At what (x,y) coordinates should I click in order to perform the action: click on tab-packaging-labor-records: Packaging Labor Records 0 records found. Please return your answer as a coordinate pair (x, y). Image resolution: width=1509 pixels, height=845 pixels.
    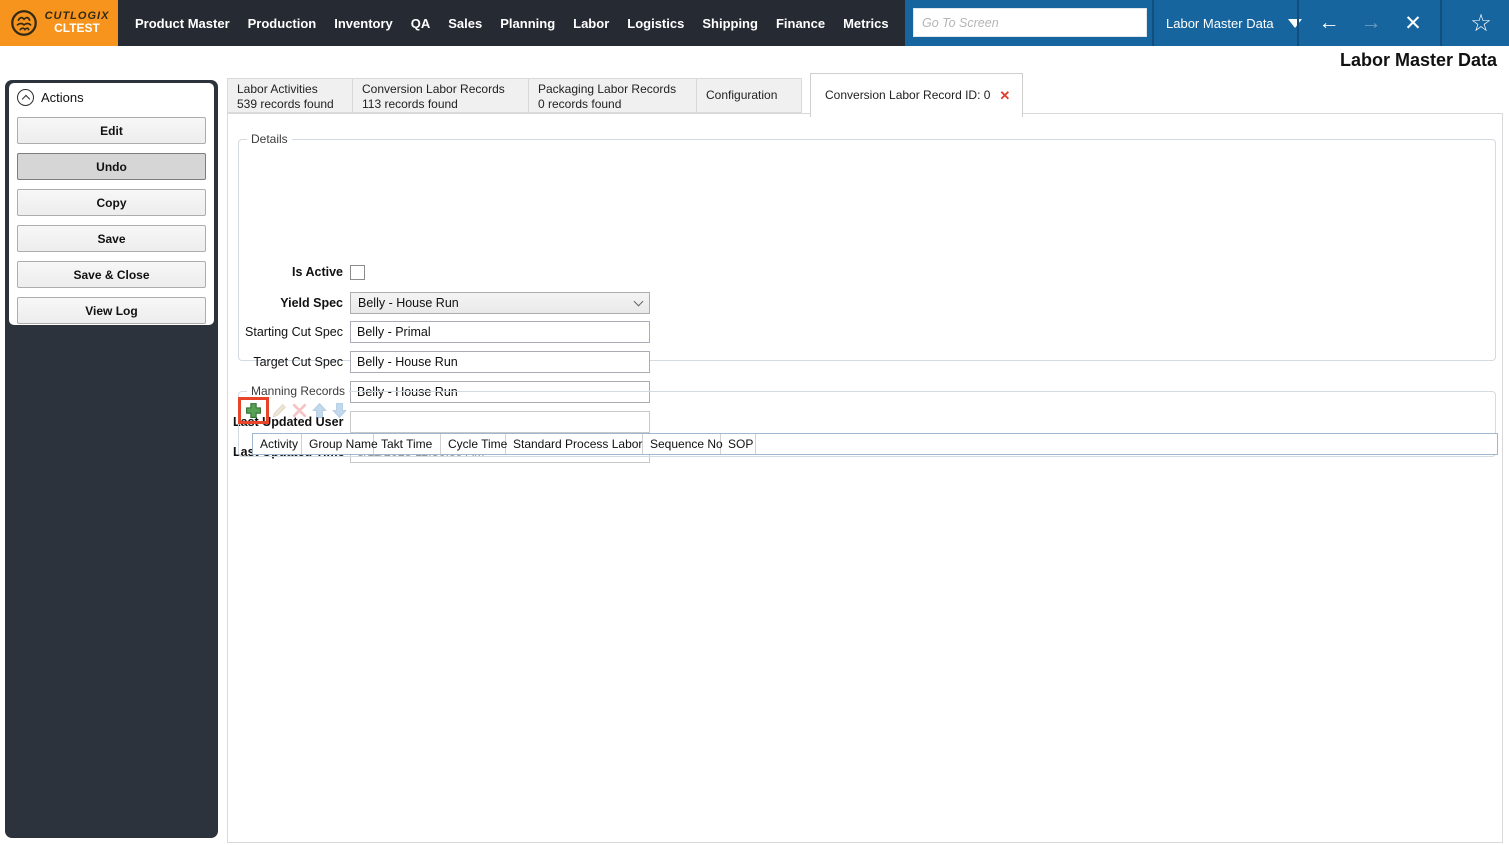
    Looking at the image, I should click on (612, 95).